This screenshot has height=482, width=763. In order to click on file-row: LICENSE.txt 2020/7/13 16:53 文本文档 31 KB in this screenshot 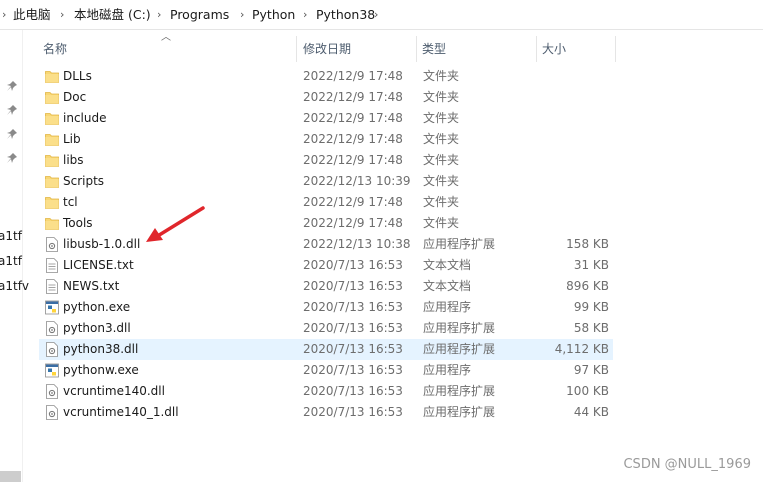, I will do `click(326, 265)`.